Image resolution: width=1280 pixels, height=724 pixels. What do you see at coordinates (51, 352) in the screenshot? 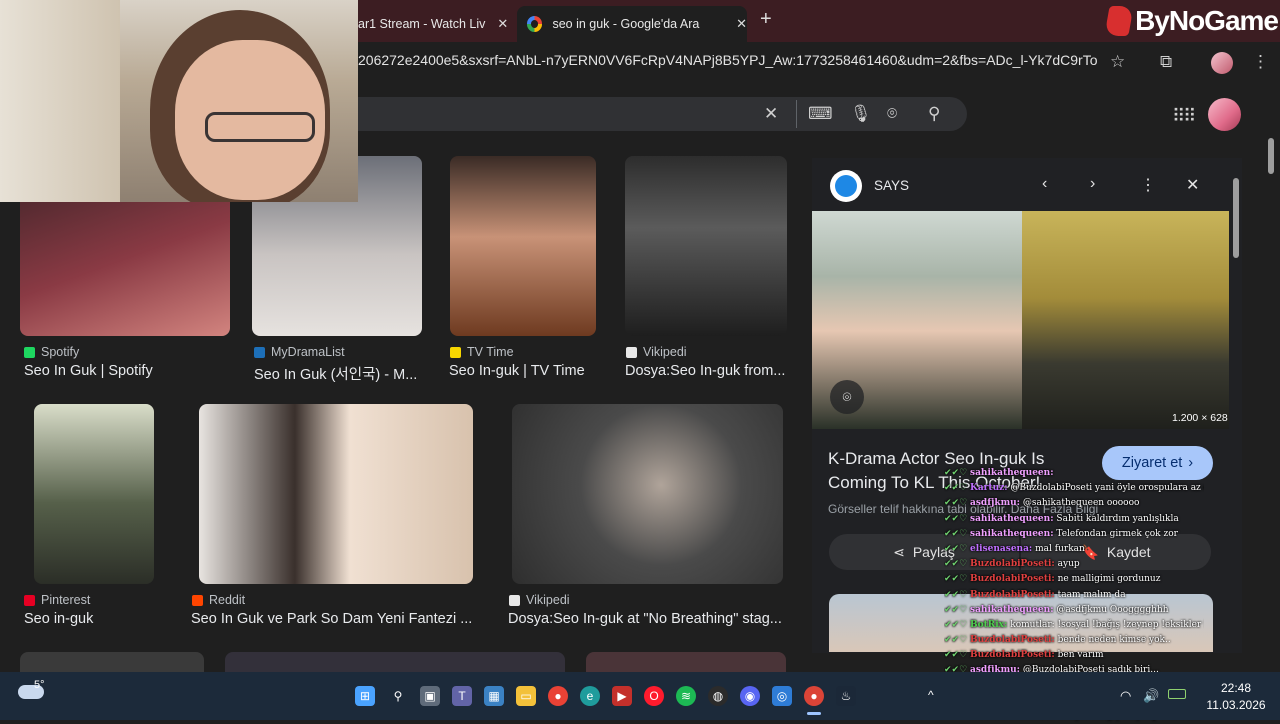
I see `result-source: Spotify` at bounding box center [51, 352].